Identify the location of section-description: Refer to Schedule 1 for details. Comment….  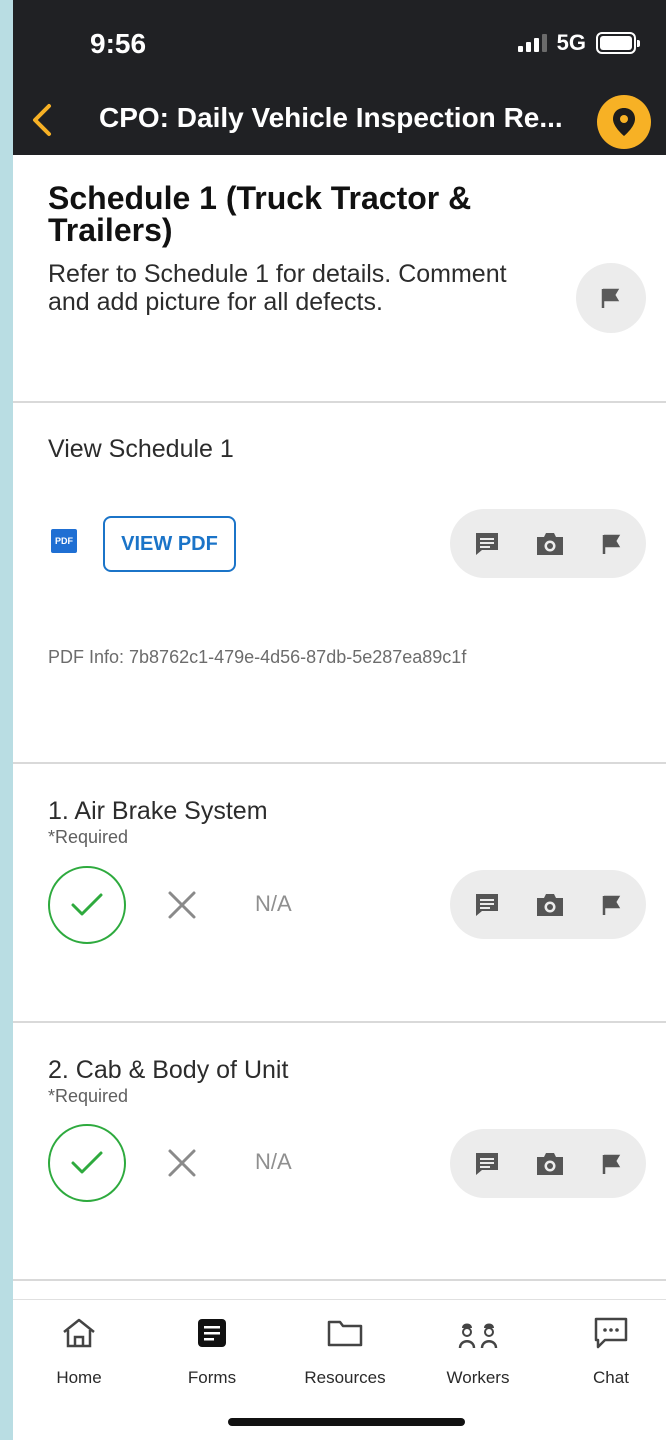
(277, 288).